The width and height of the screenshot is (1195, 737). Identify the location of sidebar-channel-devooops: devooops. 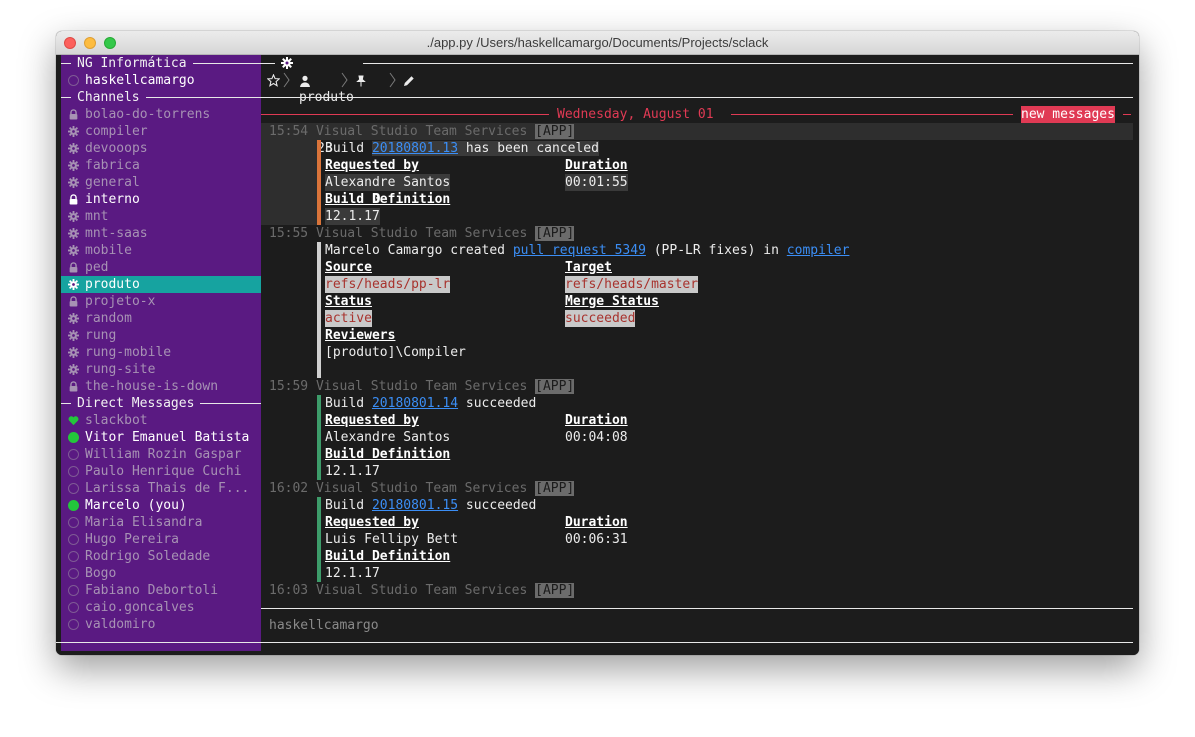
(161, 148).